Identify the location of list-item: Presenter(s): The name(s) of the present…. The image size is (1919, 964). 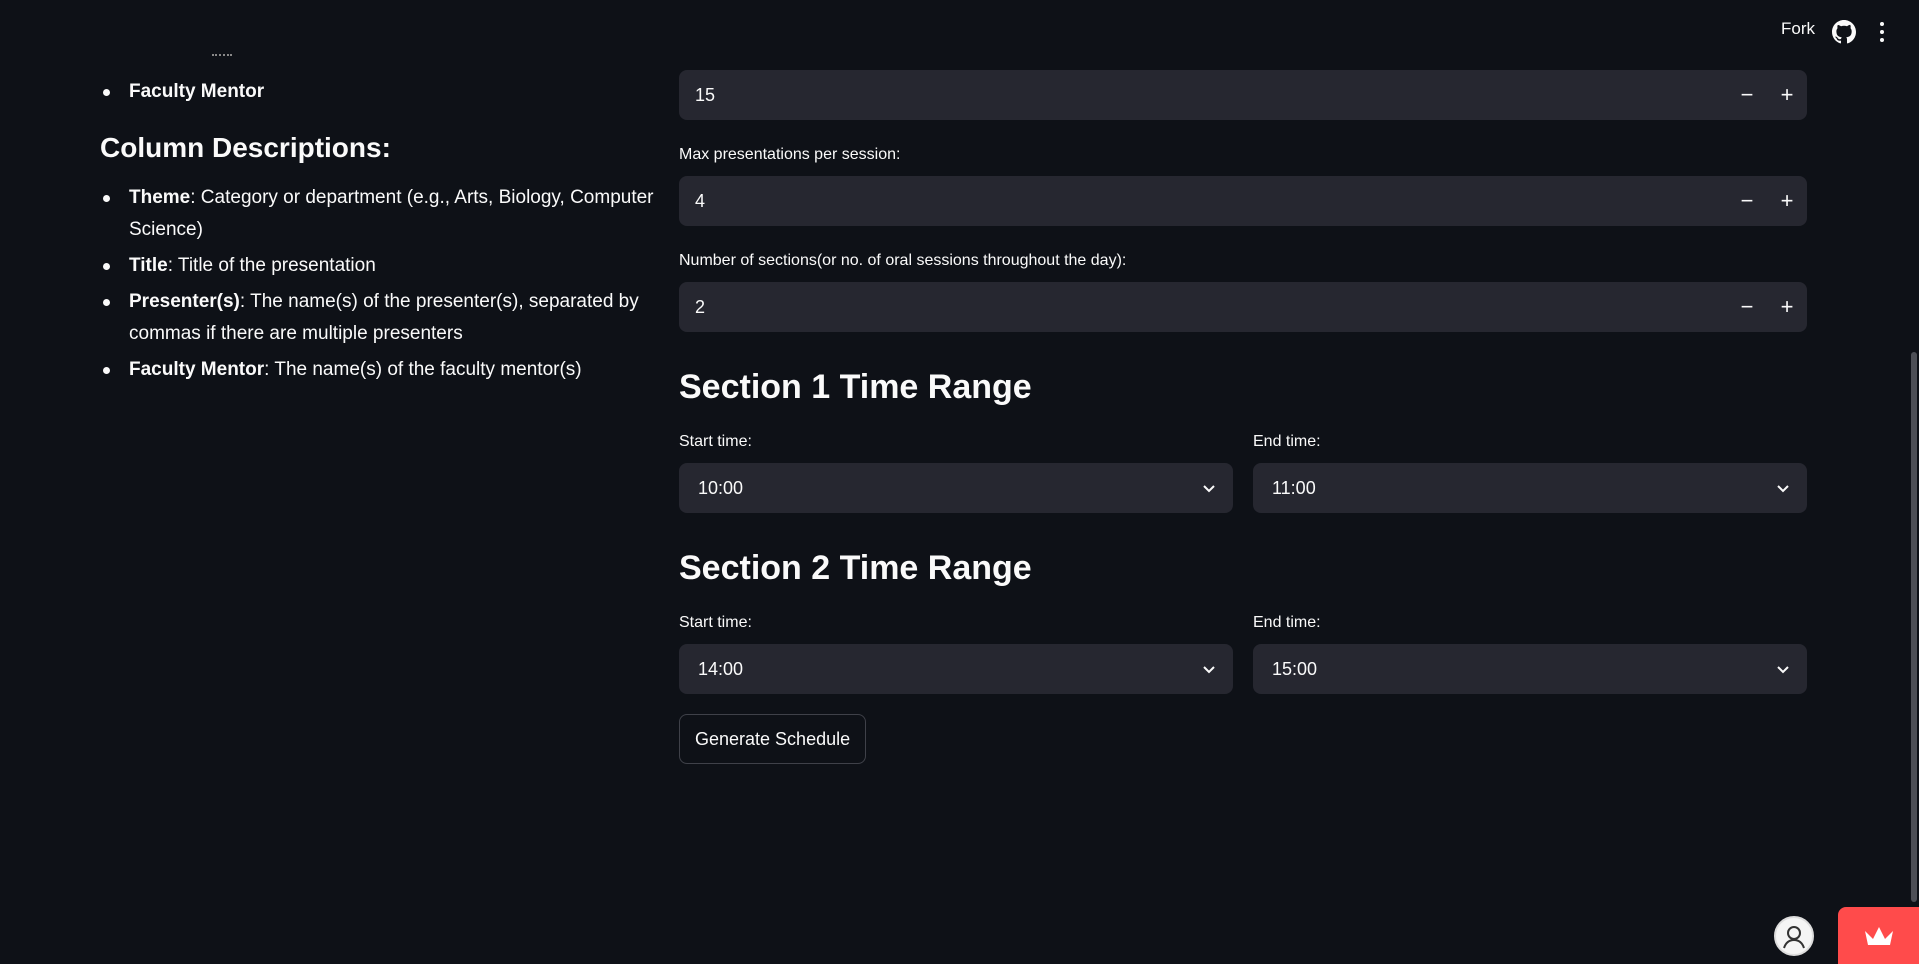
(380, 318).